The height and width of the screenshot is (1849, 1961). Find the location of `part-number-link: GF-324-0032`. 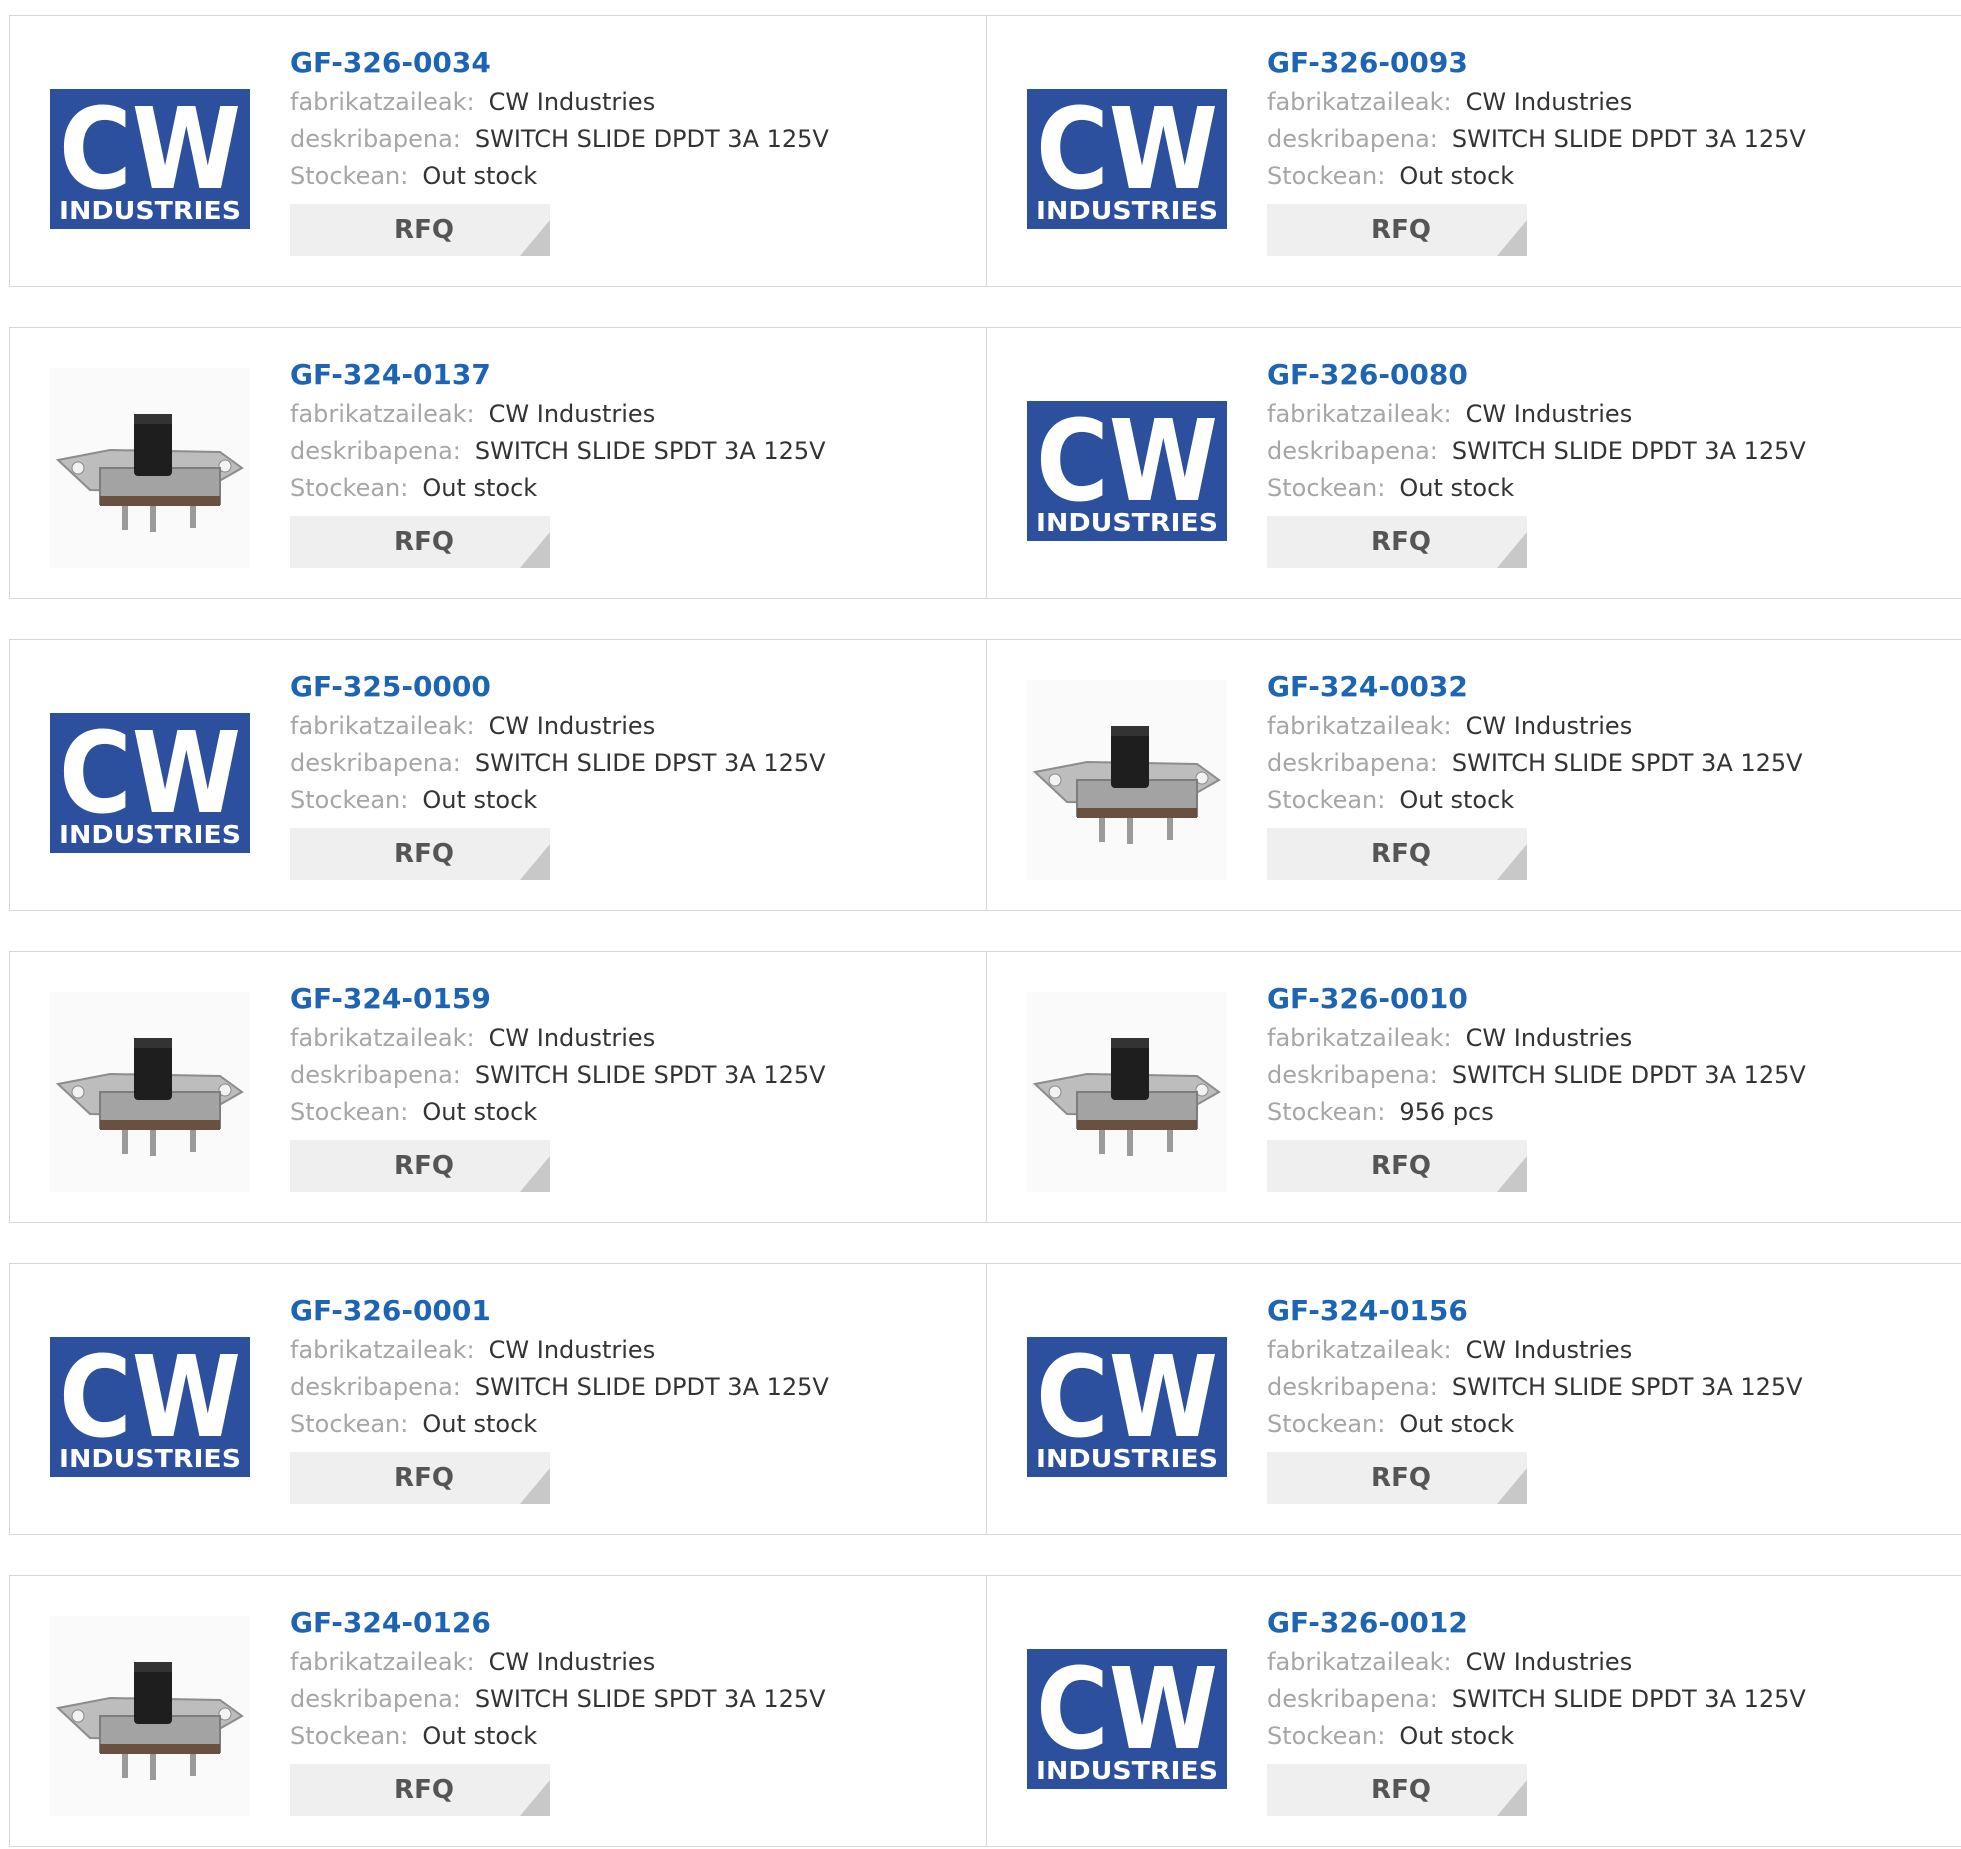

part-number-link: GF-324-0032 is located at coordinates (1535, 689).